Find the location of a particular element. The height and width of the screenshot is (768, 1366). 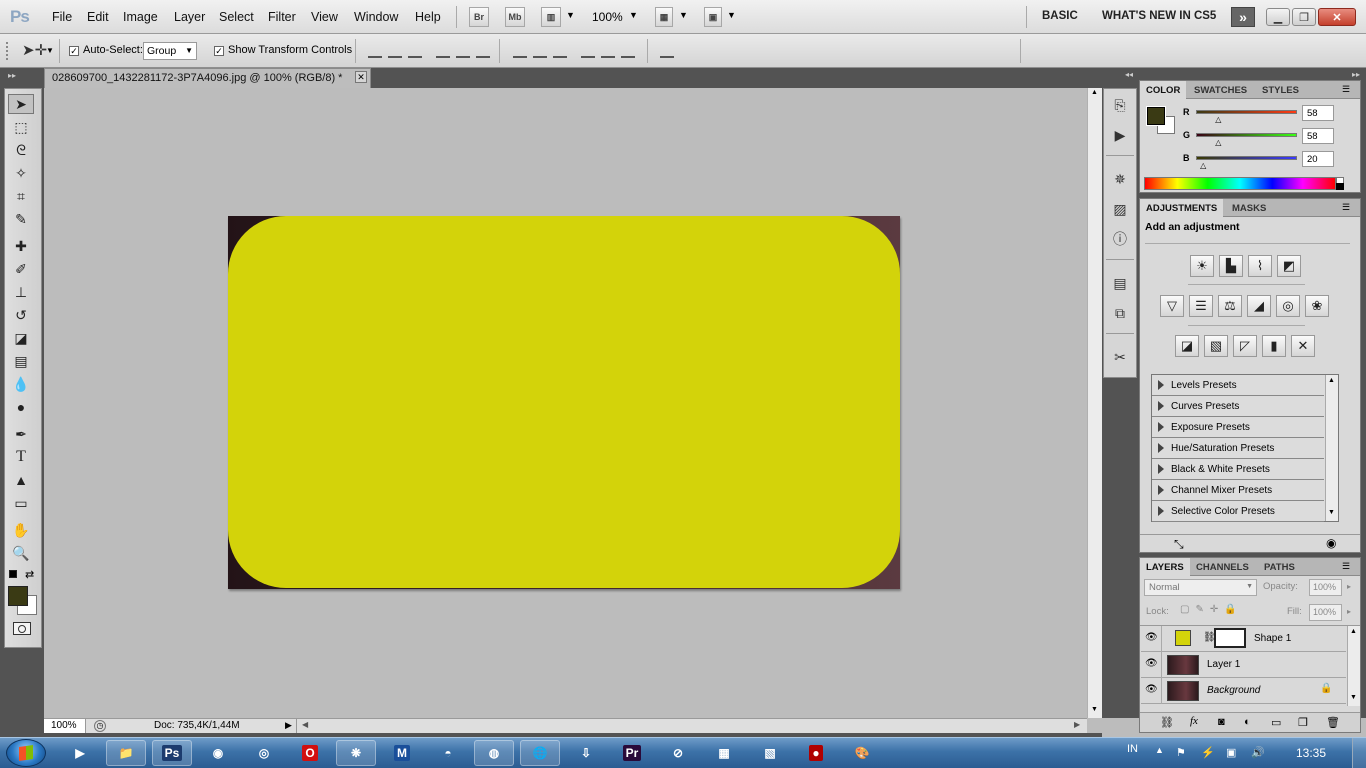

vibrance-icon: ▽ is located at coordinates (1172, 306).